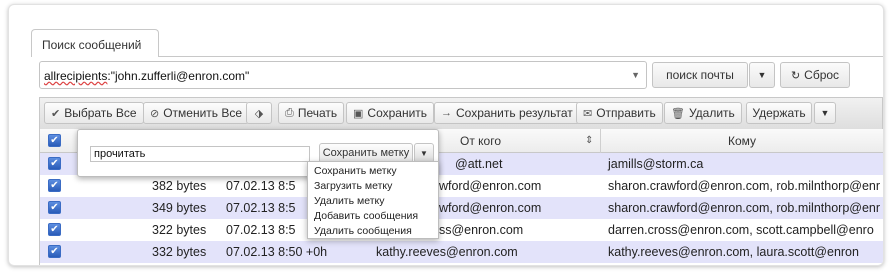  What do you see at coordinates (179, 230) in the screenshot?
I see `row-size: 322 bytes` at bounding box center [179, 230].